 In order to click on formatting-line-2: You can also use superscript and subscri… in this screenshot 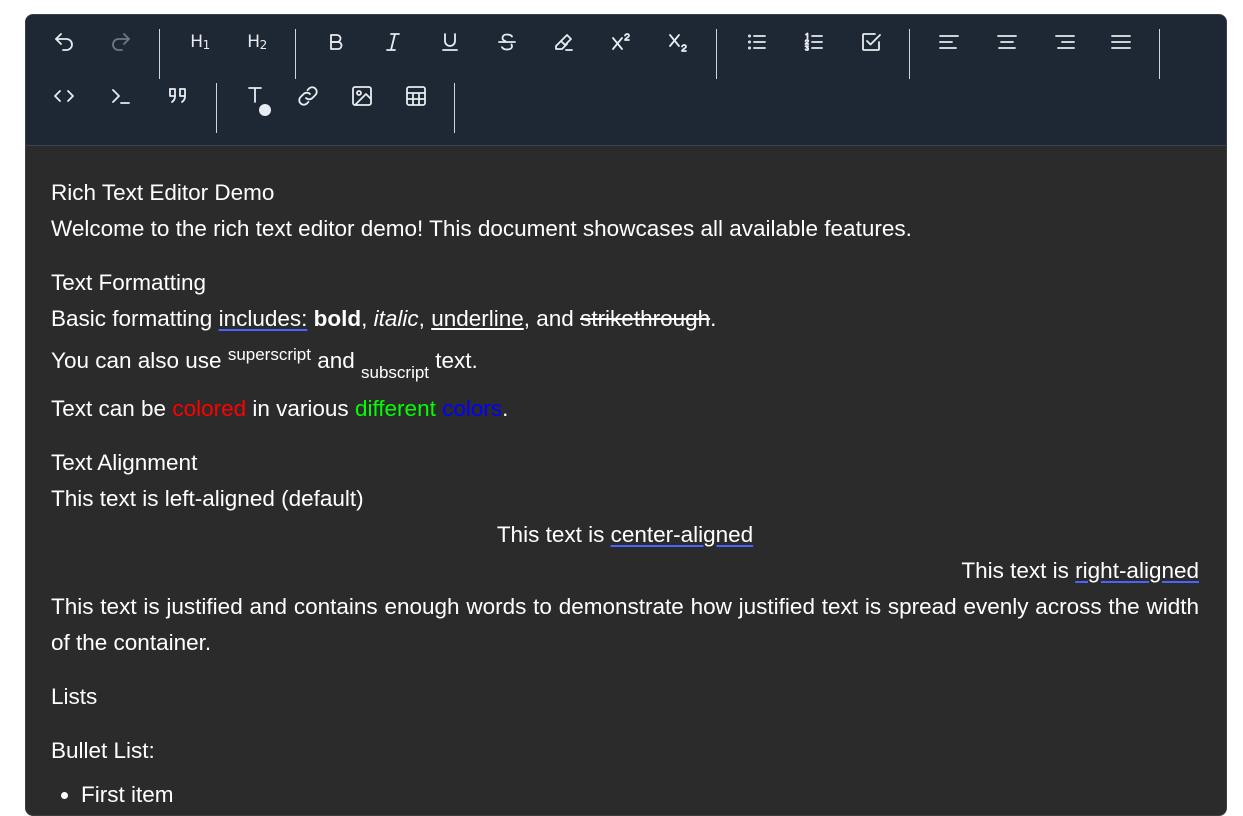, I will do `click(264, 363)`.